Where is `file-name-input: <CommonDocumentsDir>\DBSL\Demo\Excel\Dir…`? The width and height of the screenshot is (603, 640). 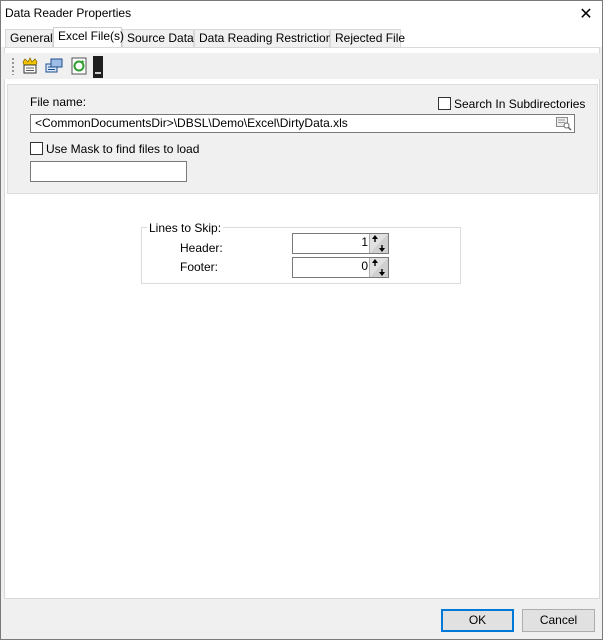
file-name-input: <CommonDocumentsDir>\DBSL\Demo\Excel\Dir… is located at coordinates (302, 123).